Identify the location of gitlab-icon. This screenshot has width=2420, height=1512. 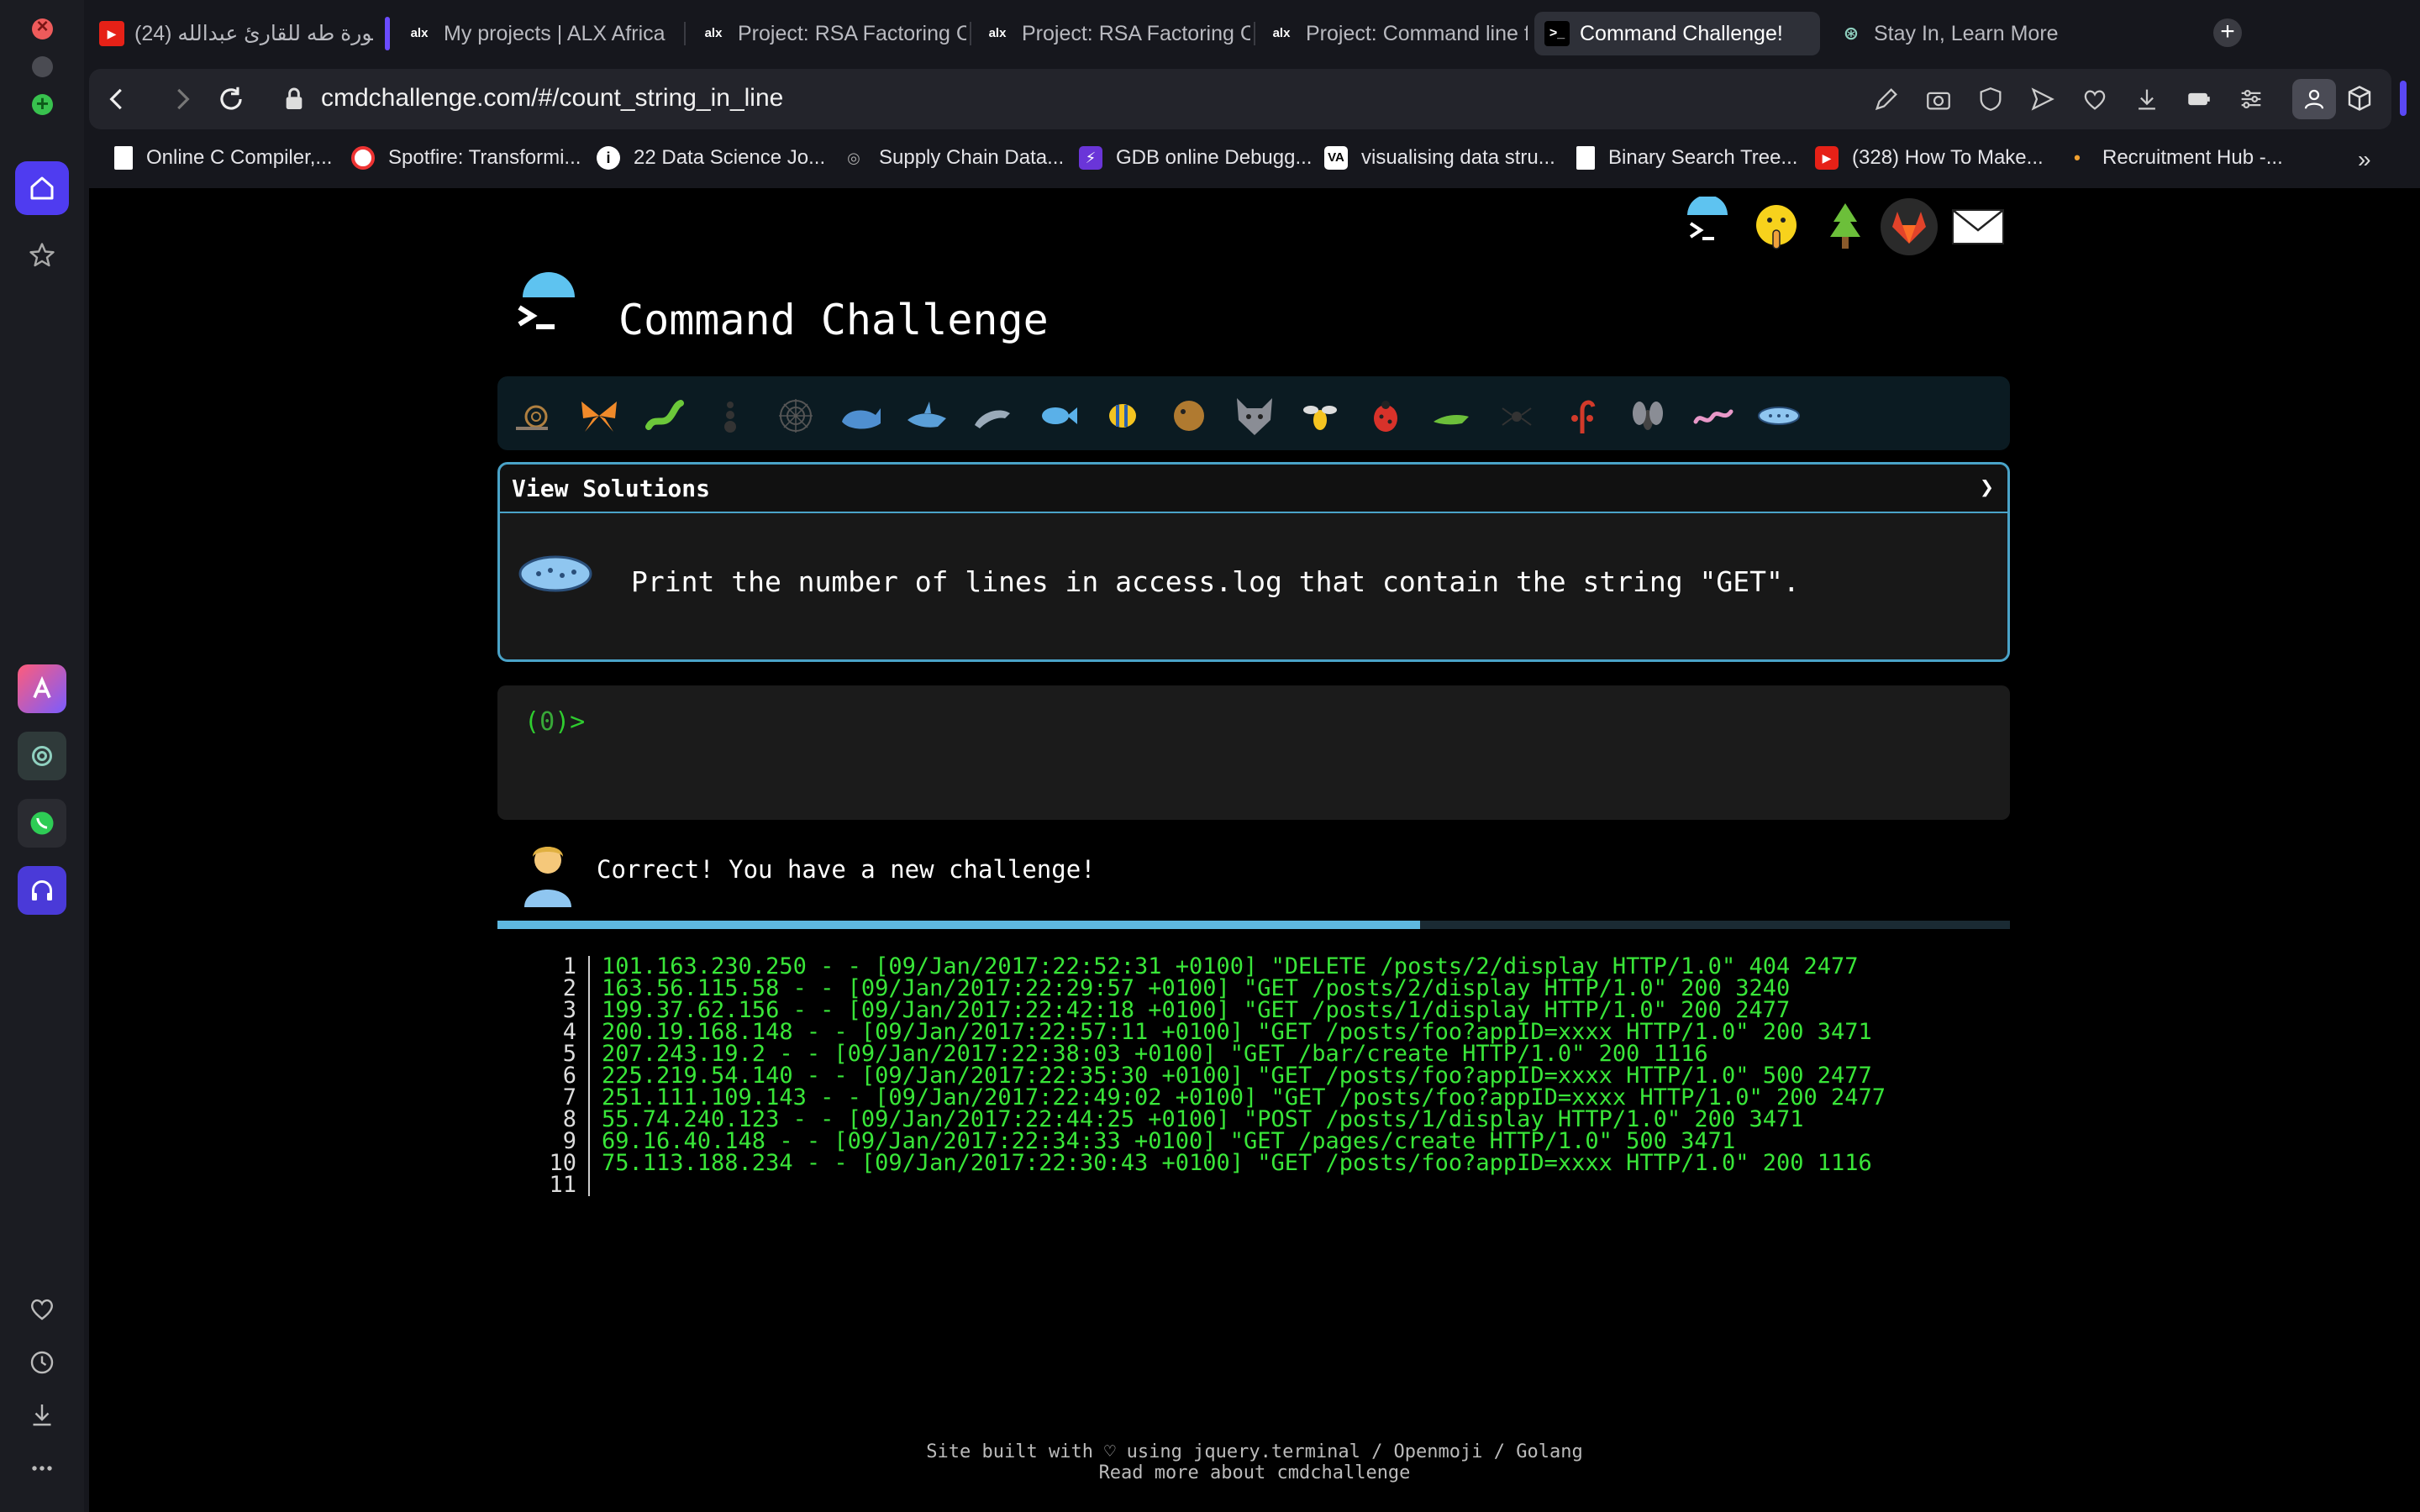
(1909, 227).